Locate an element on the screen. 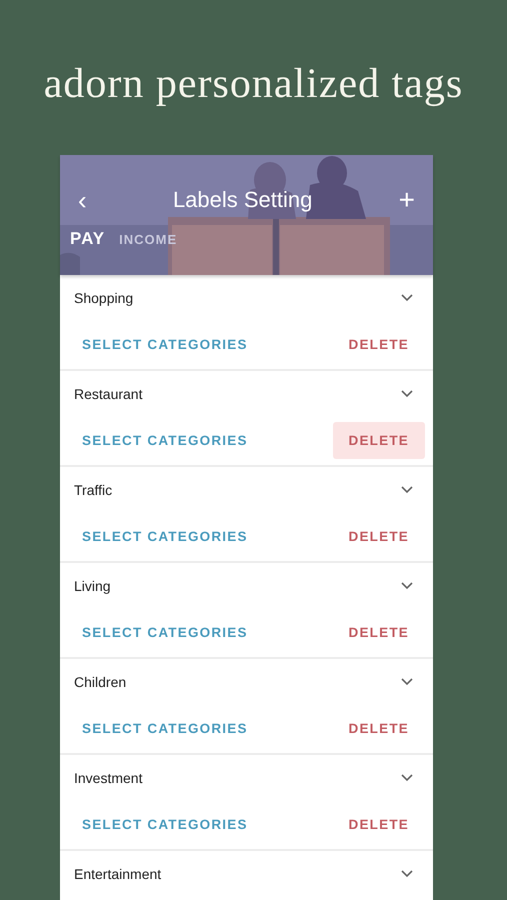 This screenshot has height=900, width=507. label-name: Traffic is located at coordinates (93, 490).